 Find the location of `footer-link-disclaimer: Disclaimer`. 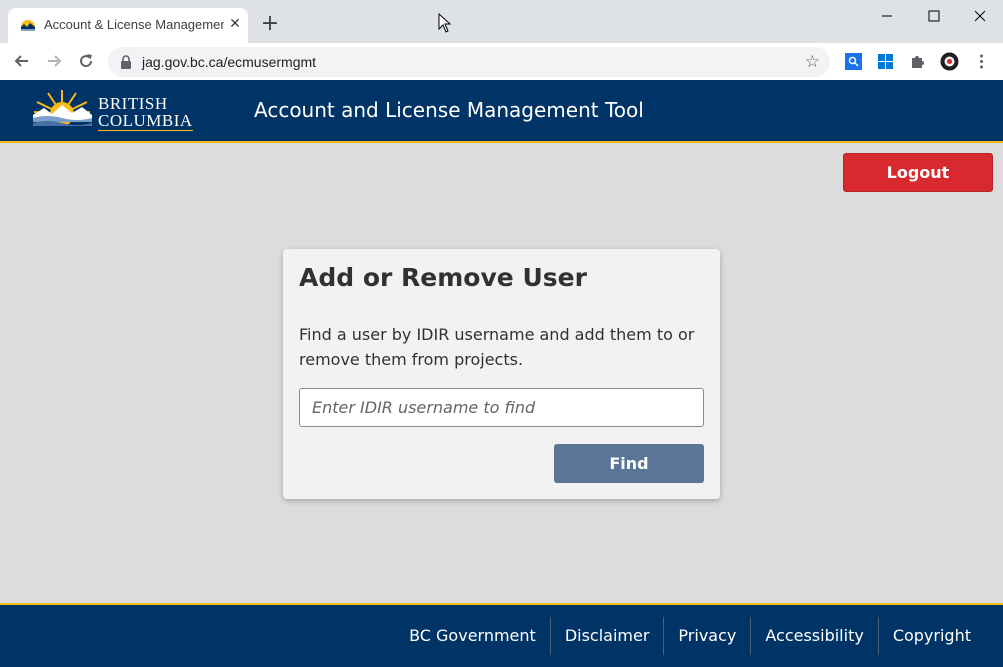

footer-link-disclaimer: Disclaimer is located at coordinates (606, 636).